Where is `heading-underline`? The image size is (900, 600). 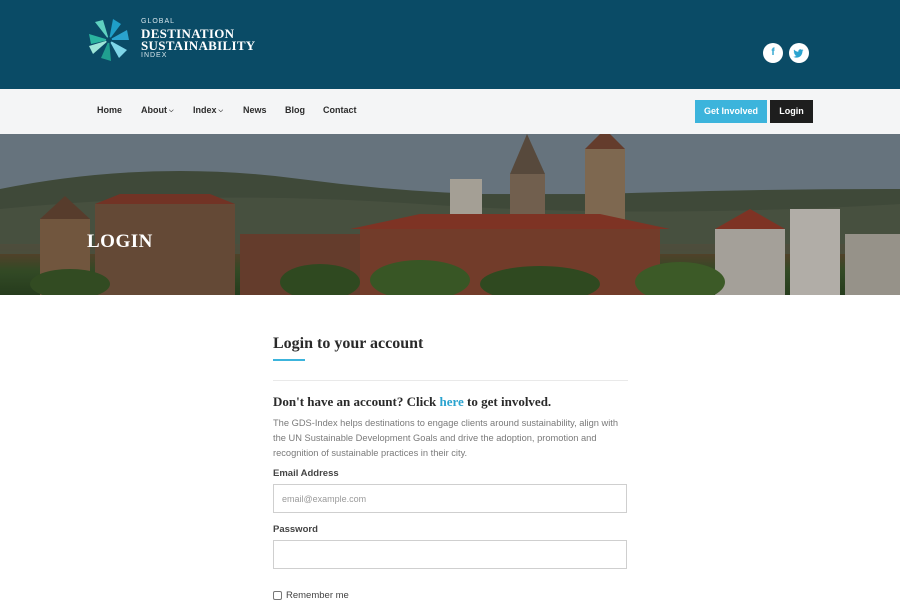 heading-underline is located at coordinates (289, 360).